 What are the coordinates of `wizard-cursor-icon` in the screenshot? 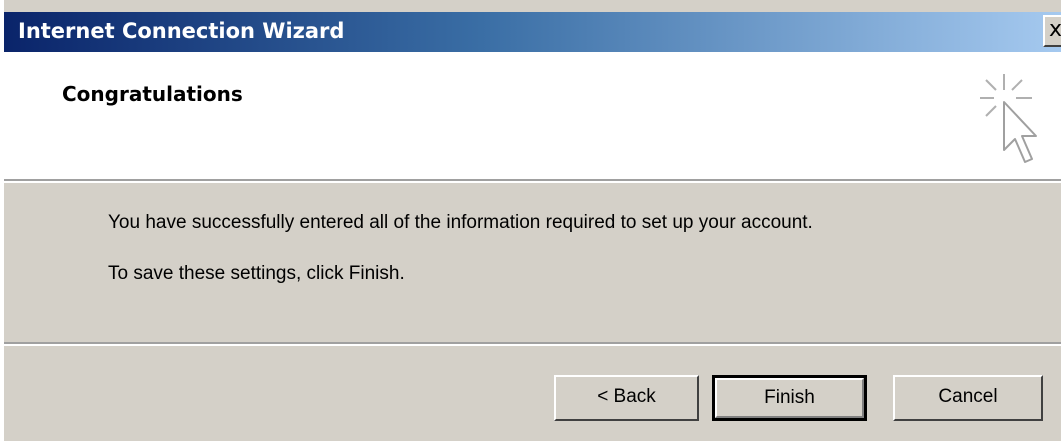 It's located at (1008, 118).